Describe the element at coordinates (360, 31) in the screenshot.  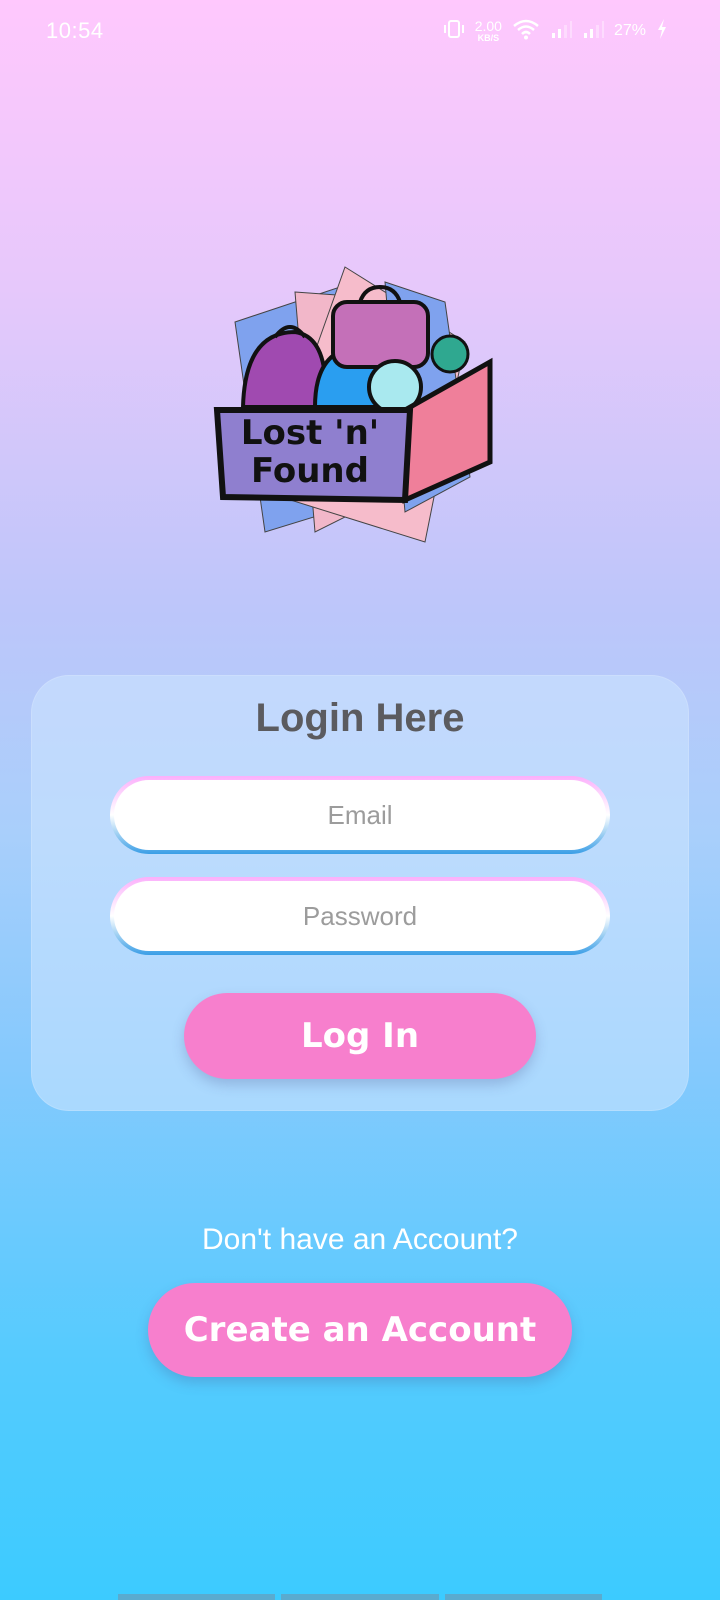
I see `status-bar: 10:54 2.00 KB/S 27%` at that location.